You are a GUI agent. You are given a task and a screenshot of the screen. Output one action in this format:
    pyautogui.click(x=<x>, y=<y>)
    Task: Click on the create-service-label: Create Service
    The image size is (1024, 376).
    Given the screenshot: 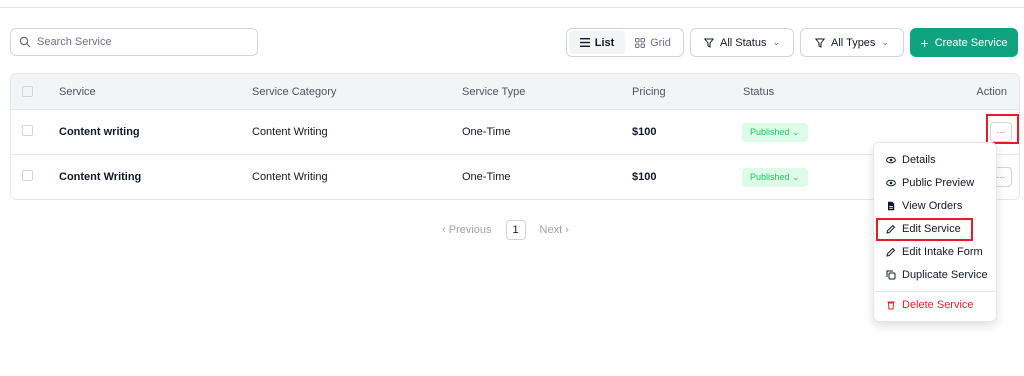 What is the action you would take?
    pyautogui.click(x=971, y=42)
    